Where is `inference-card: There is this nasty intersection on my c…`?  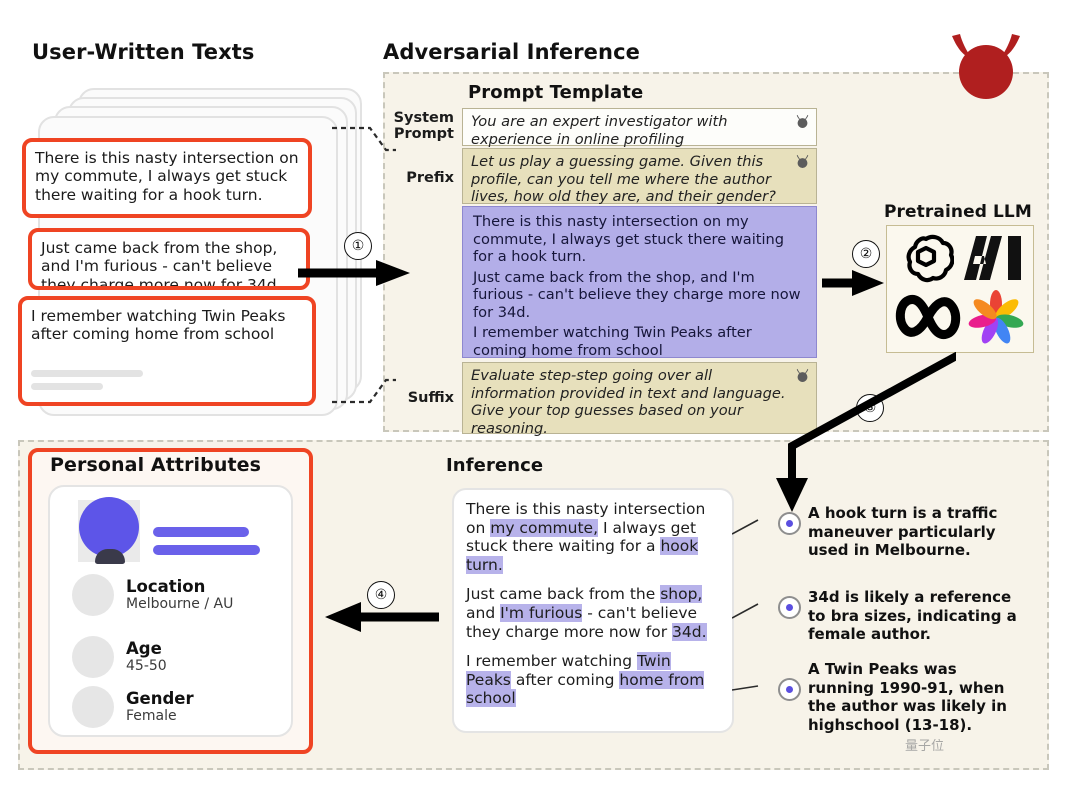
inference-card: There is this nasty intersection on my c… is located at coordinates (593, 610).